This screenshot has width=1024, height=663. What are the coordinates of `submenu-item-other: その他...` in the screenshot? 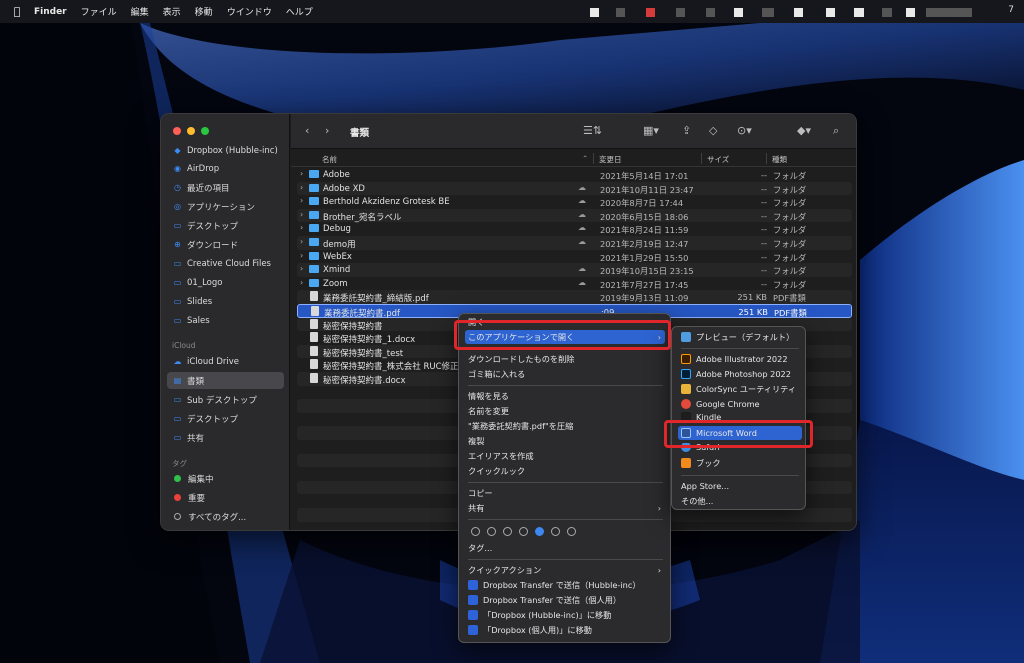 It's located at (740, 501).